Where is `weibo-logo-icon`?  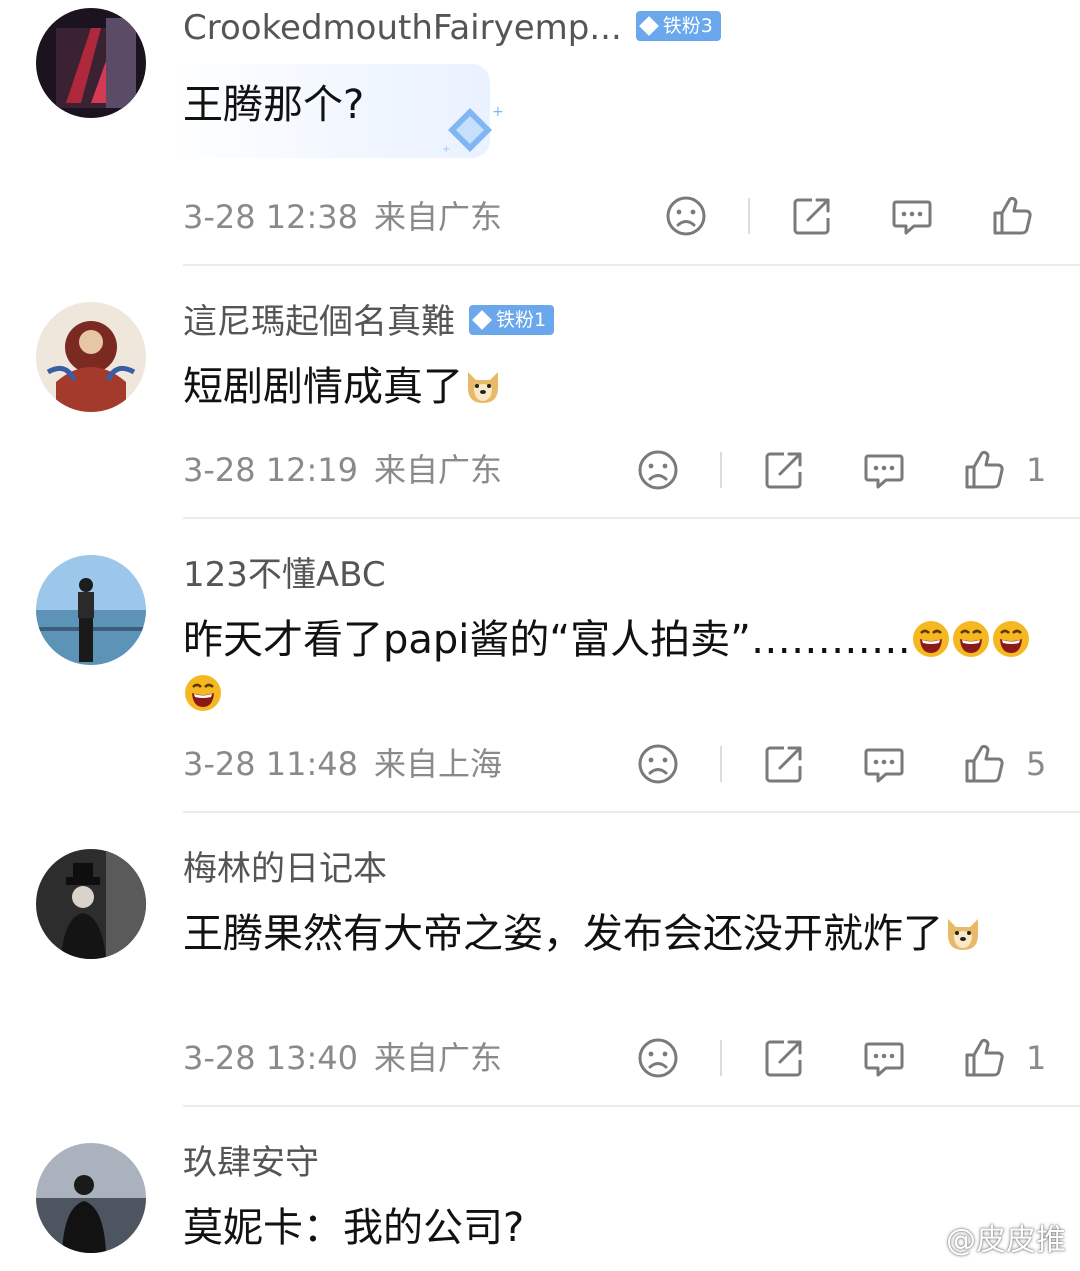
weibo-logo-icon is located at coordinates (929, 1240).